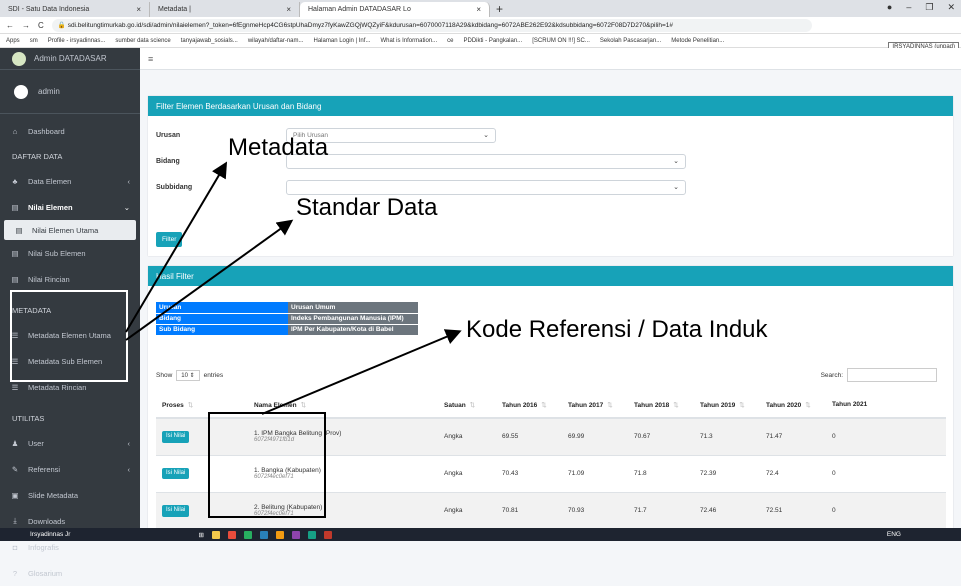 Image resolution: width=961 pixels, height=586 pixels. I want to click on sidebar-item-glosarium: ? Glosarium, so click(70, 573).